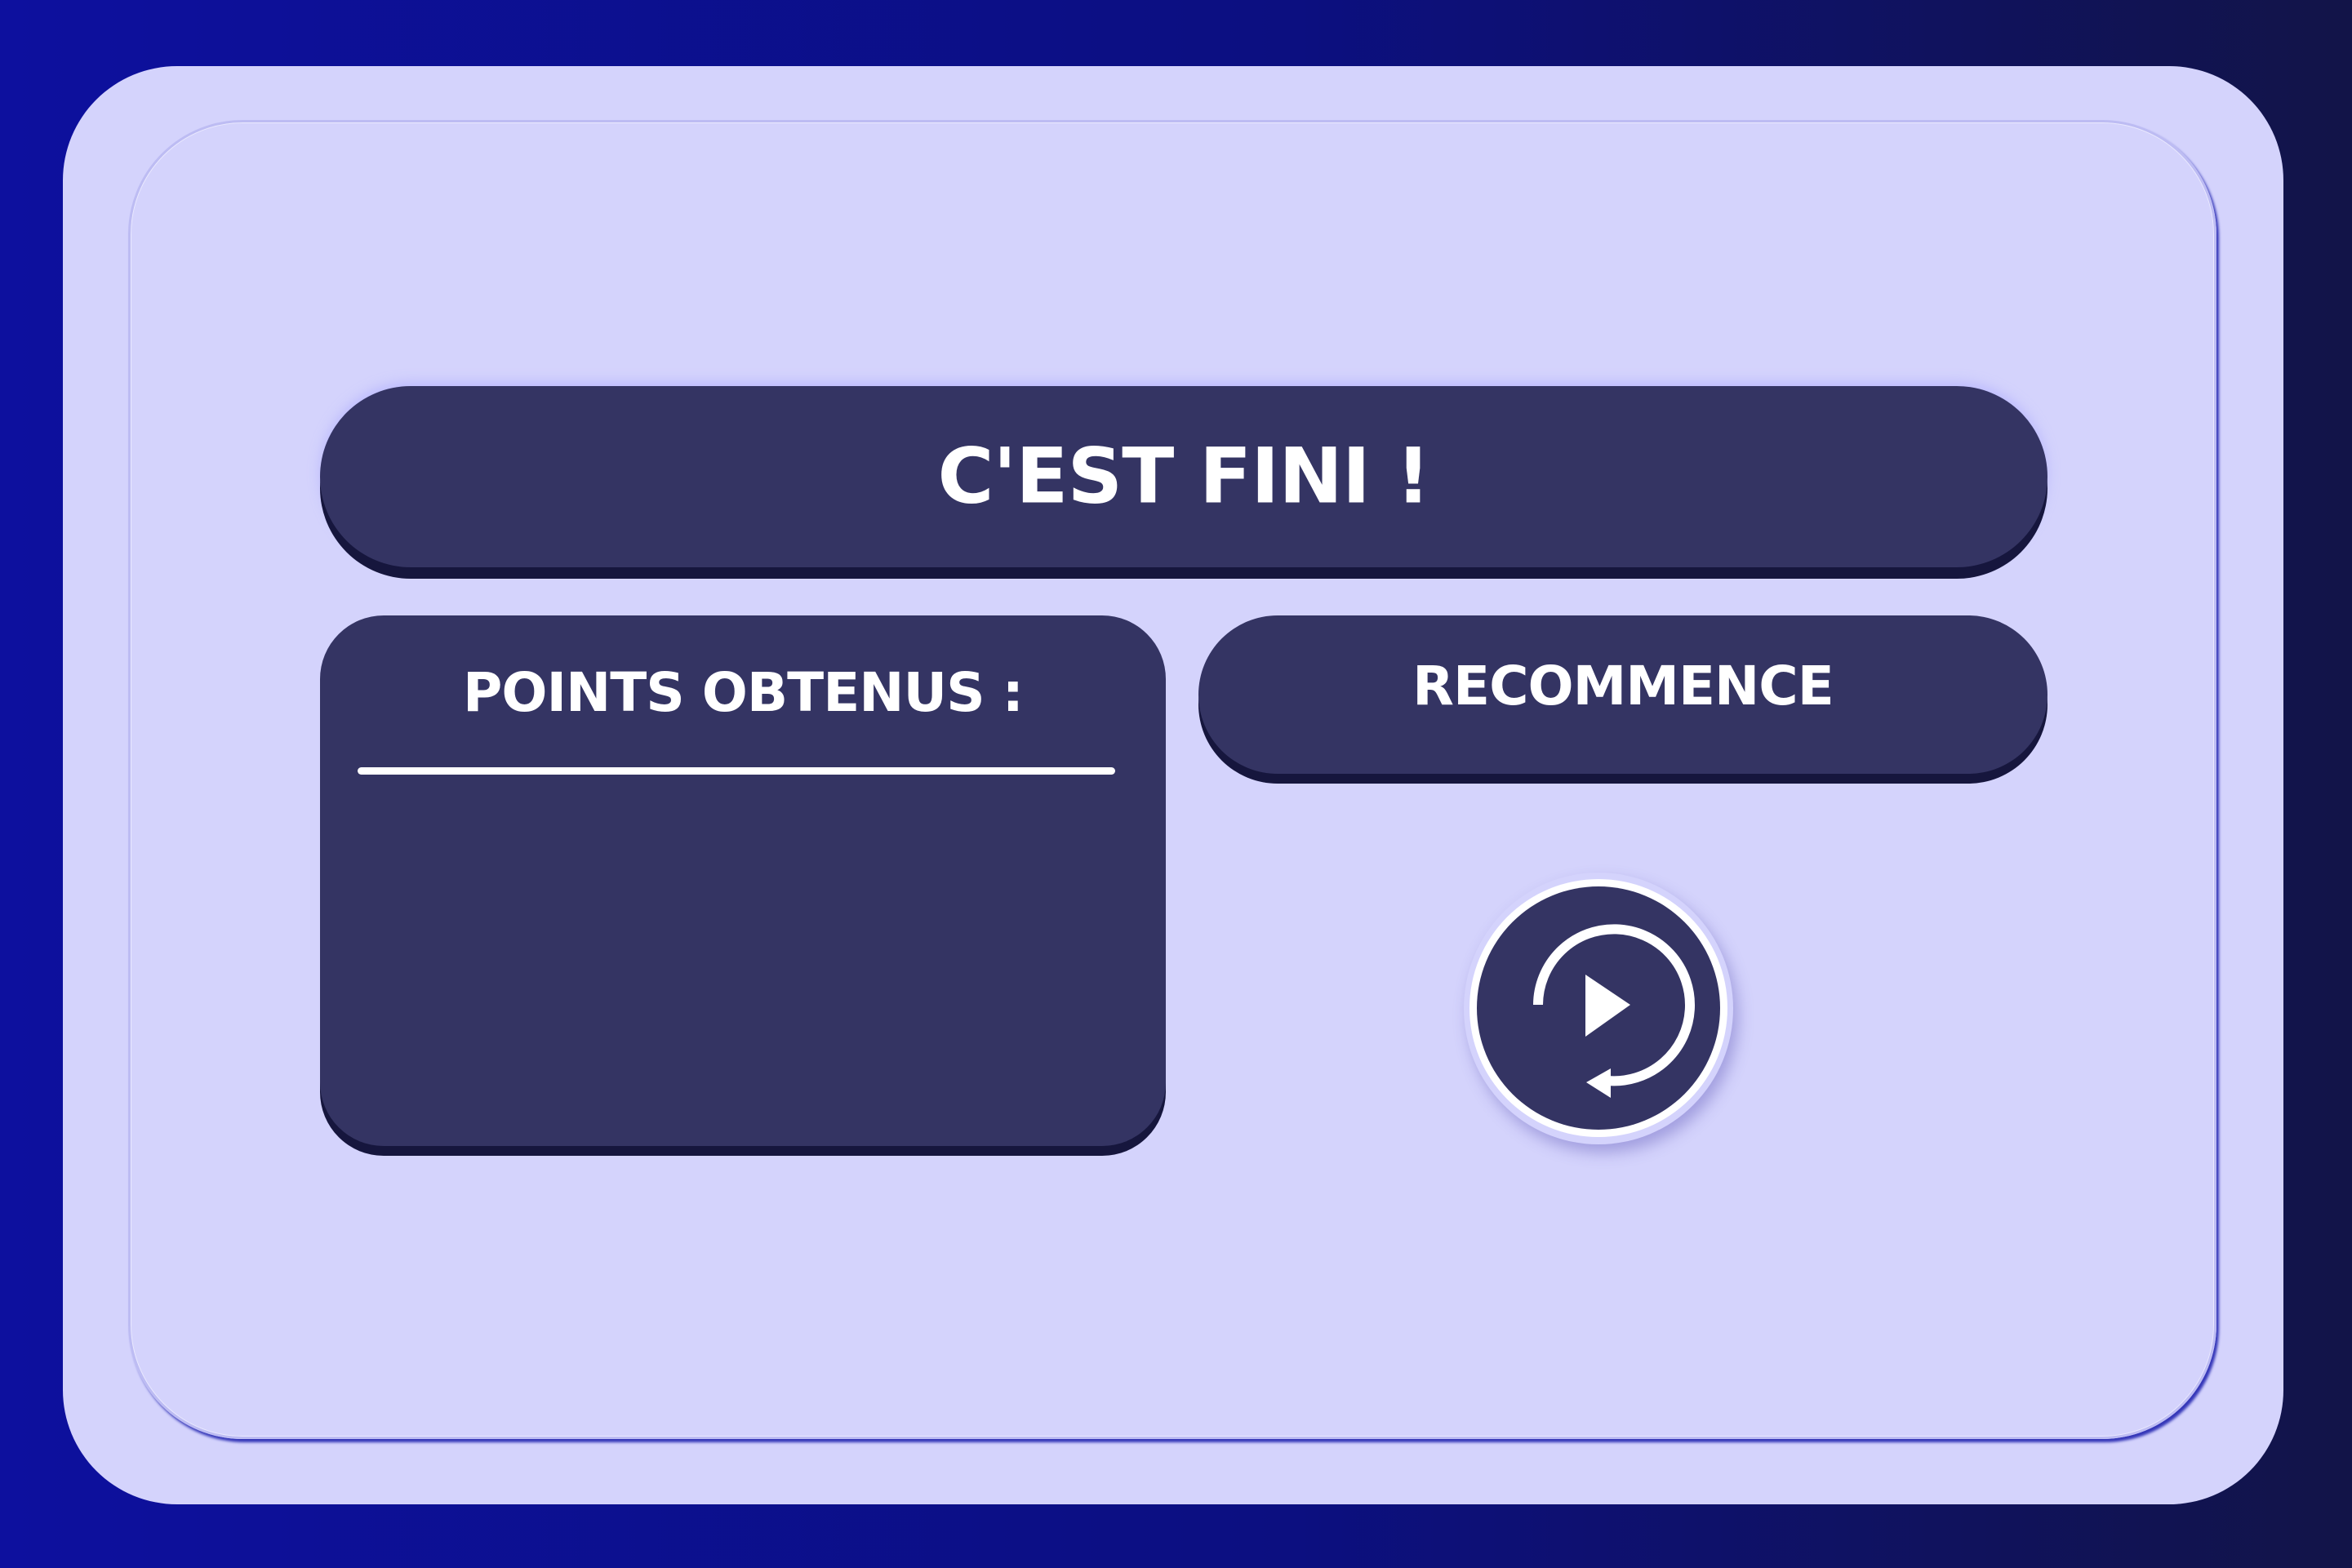 The height and width of the screenshot is (1568, 2352). I want to click on restart-label: RECOMMENCE, so click(1623, 686).